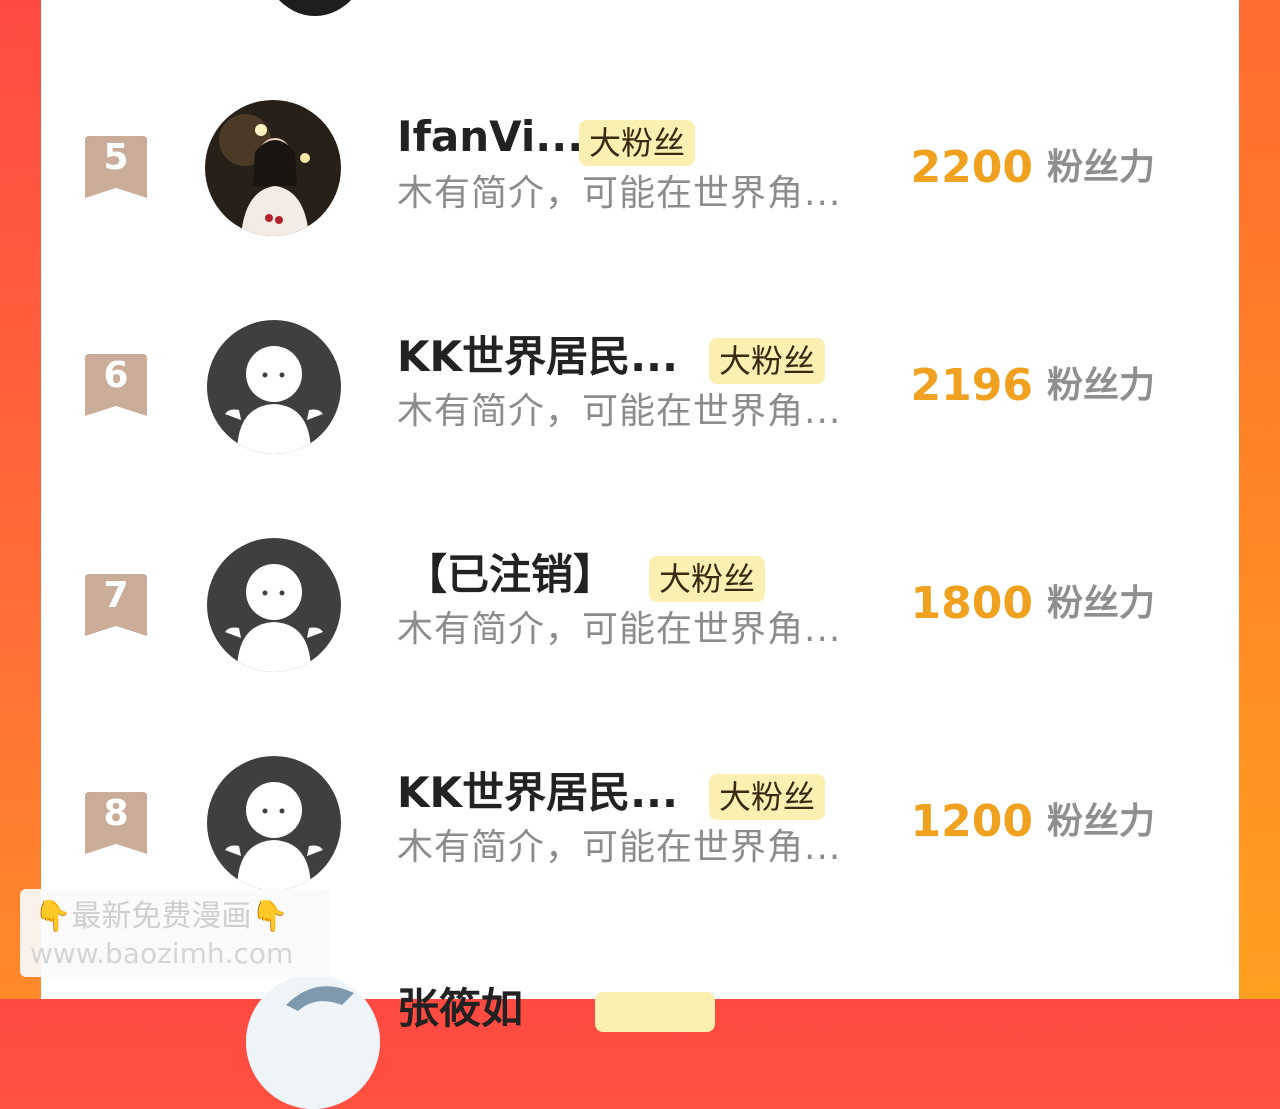 This screenshot has width=1280, height=1109. I want to click on fan-power-count: 1200, so click(971, 821).